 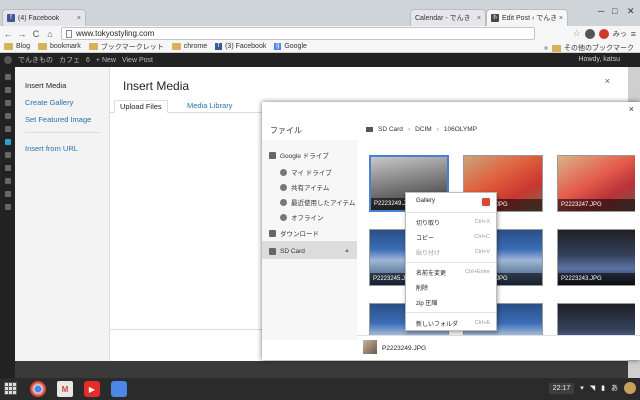 What do you see at coordinates (577, 33) in the screenshot?
I see `star-icon: ☆` at bounding box center [577, 33].